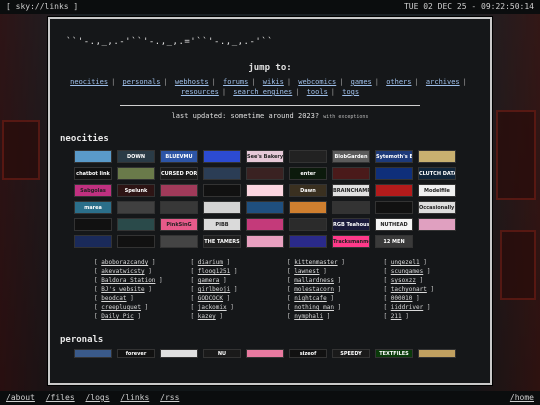 Image resolution: width=540 pixels, height=405 pixels. What do you see at coordinates (308, 353) in the screenshot?
I see `site-button: sizeof` at bounding box center [308, 353].